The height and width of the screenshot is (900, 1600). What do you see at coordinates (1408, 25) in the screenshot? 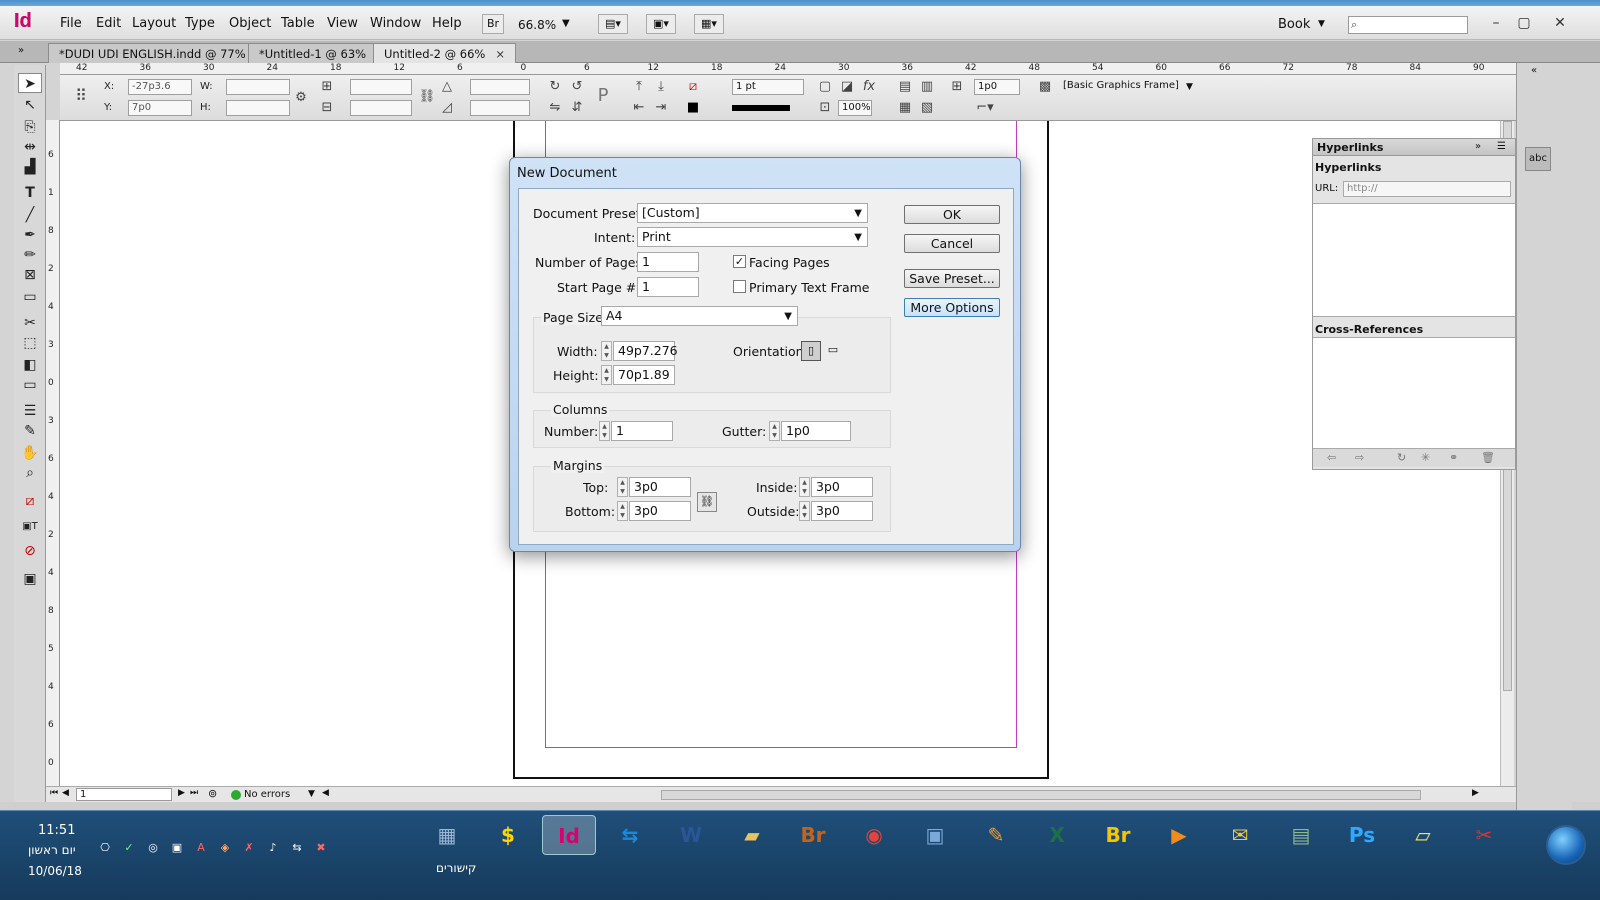
I see `help-search-input: ⌕` at bounding box center [1408, 25].